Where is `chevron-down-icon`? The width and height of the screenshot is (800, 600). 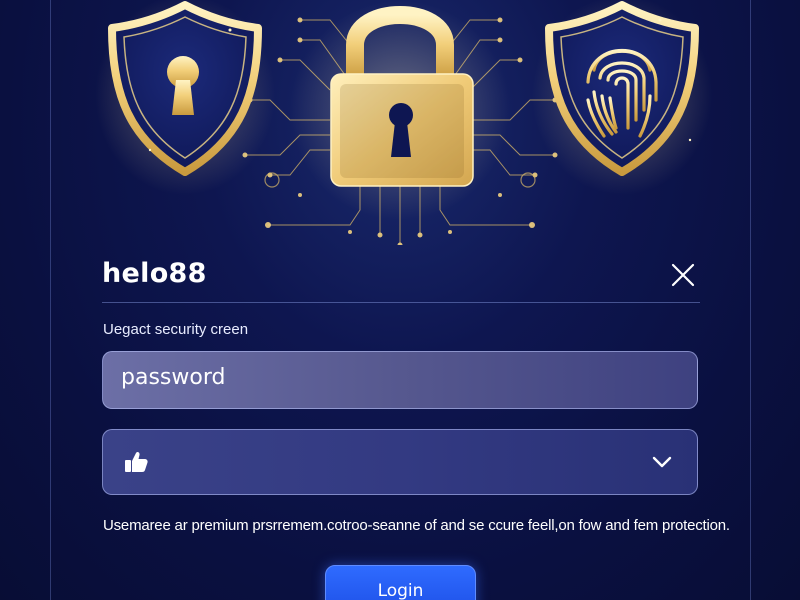 chevron-down-icon is located at coordinates (662, 462).